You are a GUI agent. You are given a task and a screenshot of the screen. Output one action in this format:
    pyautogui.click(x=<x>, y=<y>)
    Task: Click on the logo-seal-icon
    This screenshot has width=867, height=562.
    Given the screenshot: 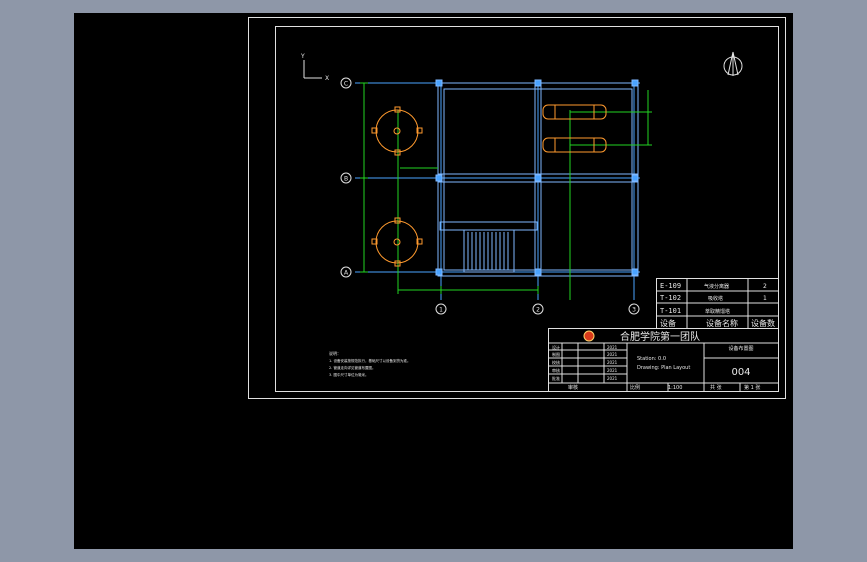 What is the action you would take?
    pyautogui.click(x=589, y=336)
    